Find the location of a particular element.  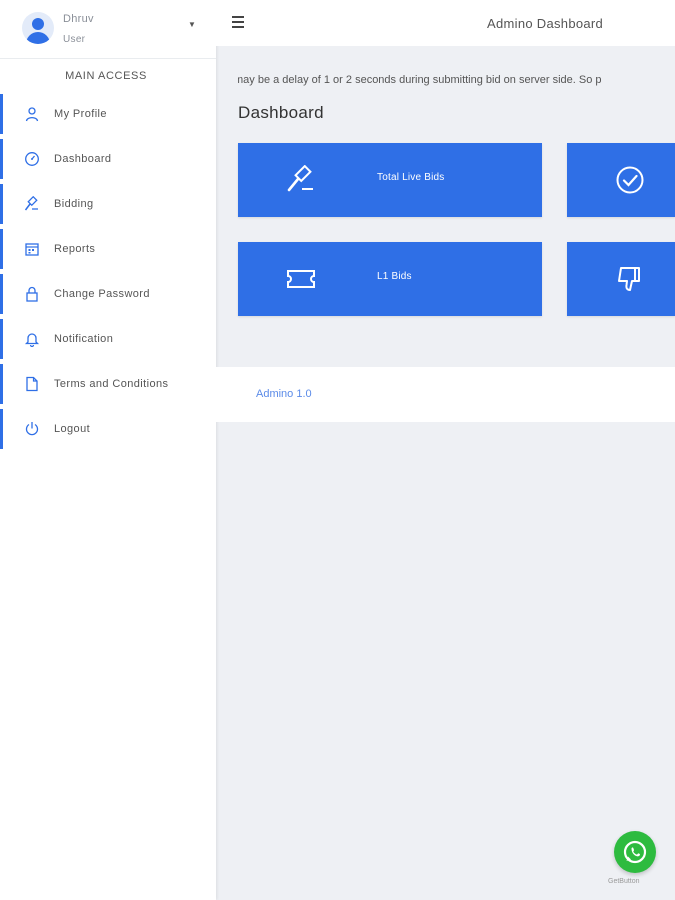

user-panel: Dhruv User ▼ is located at coordinates (108, 29).